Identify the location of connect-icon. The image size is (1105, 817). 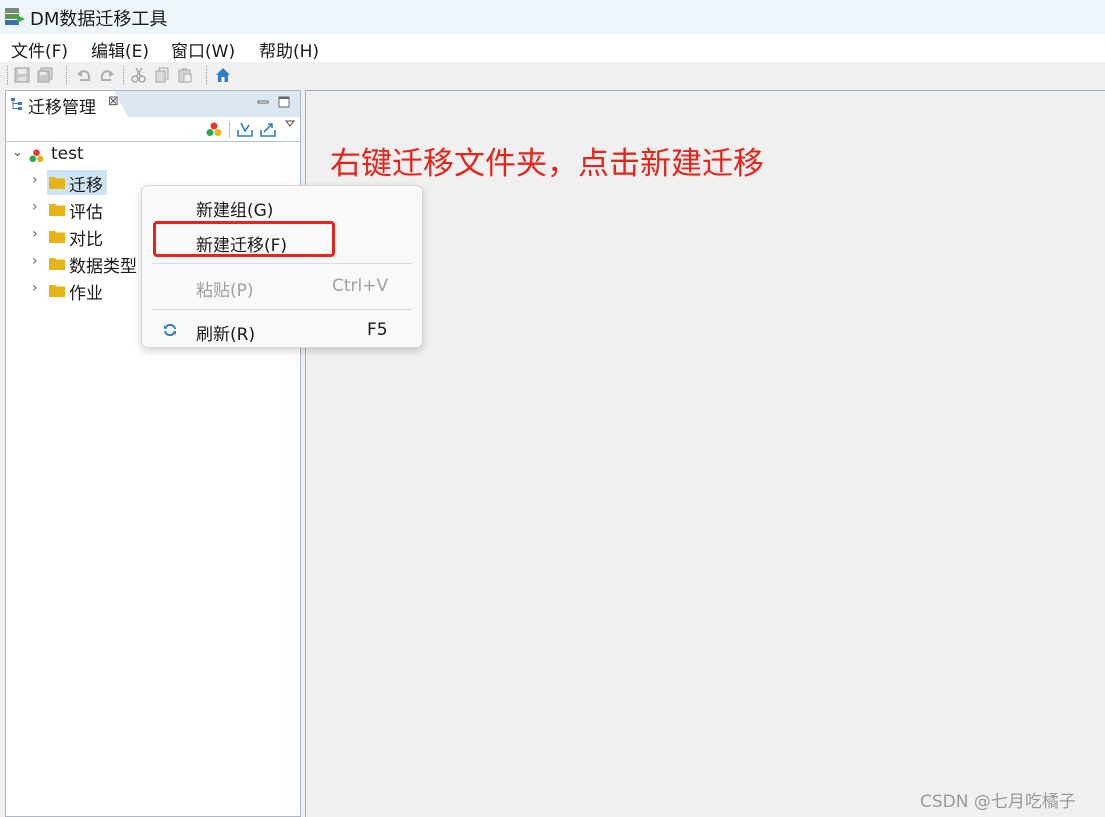
(214, 129).